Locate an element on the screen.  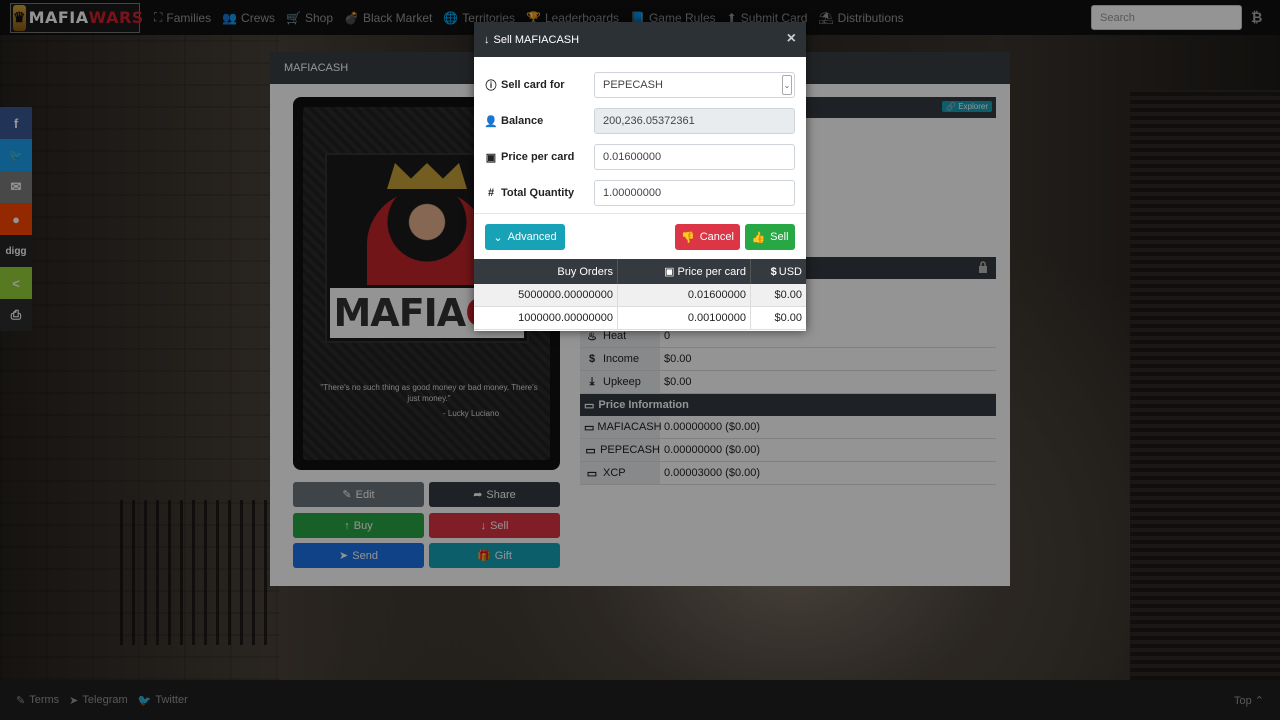
cancel-button: 👎 Cancel is located at coordinates (707, 237).